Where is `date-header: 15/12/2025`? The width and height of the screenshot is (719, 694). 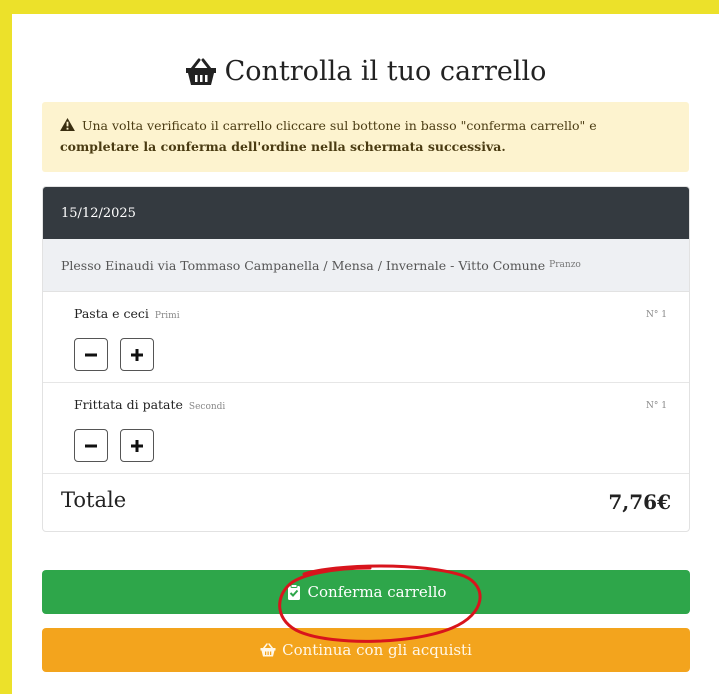
date-header: 15/12/2025 is located at coordinates (366, 213).